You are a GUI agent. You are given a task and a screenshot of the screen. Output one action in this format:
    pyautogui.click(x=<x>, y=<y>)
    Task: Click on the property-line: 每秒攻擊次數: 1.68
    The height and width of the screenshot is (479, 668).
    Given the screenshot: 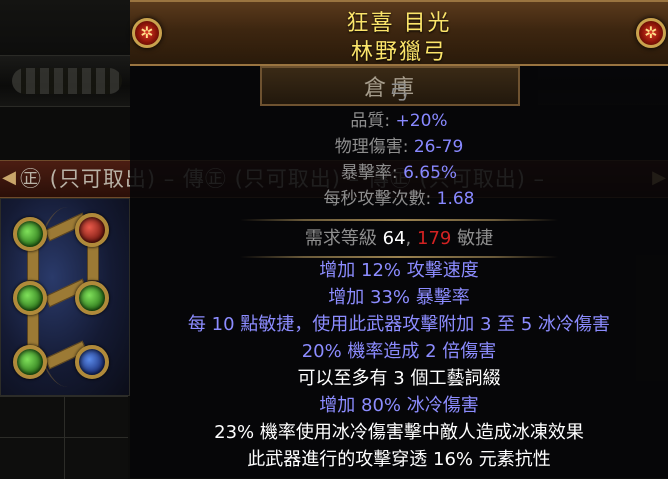 What is the action you would take?
    pyautogui.click(x=399, y=199)
    